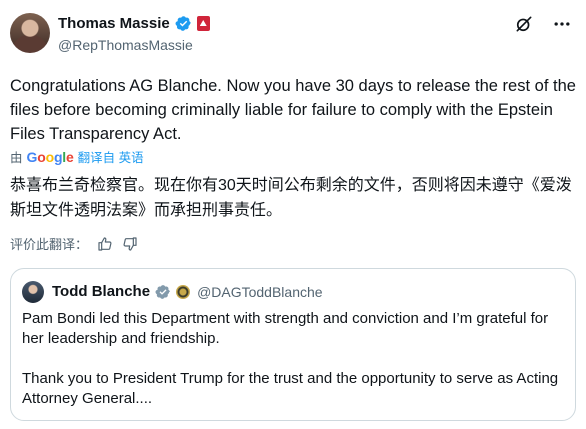 The image size is (586, 429). I want to click on quoted-author-row: Todd Blanche @DAGToddBlanche, so click(187, 291).